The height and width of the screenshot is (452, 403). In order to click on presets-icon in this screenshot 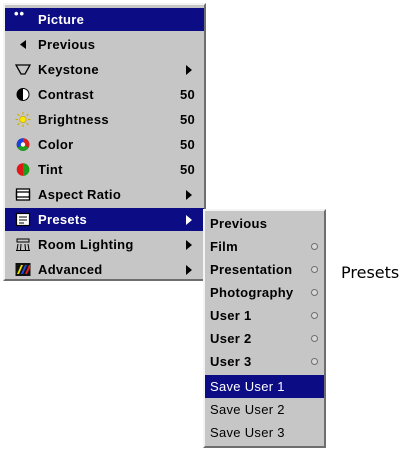, I will do `click(23, 219)`.